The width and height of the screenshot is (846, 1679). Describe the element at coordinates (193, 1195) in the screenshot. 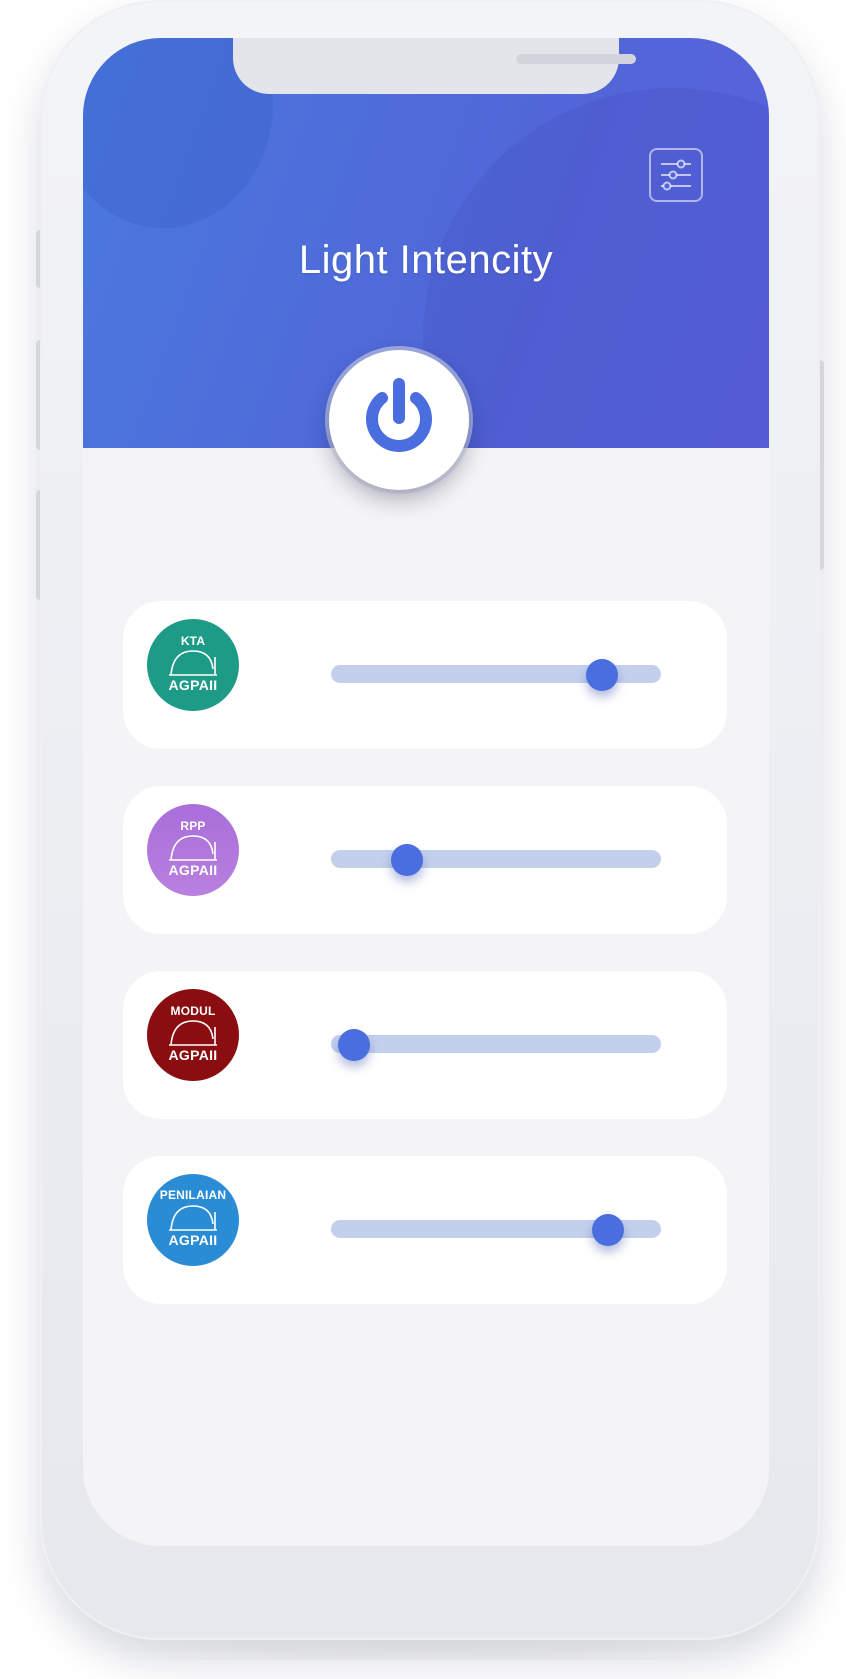

I see `badge-top-label: PENILAIAN` at that location.